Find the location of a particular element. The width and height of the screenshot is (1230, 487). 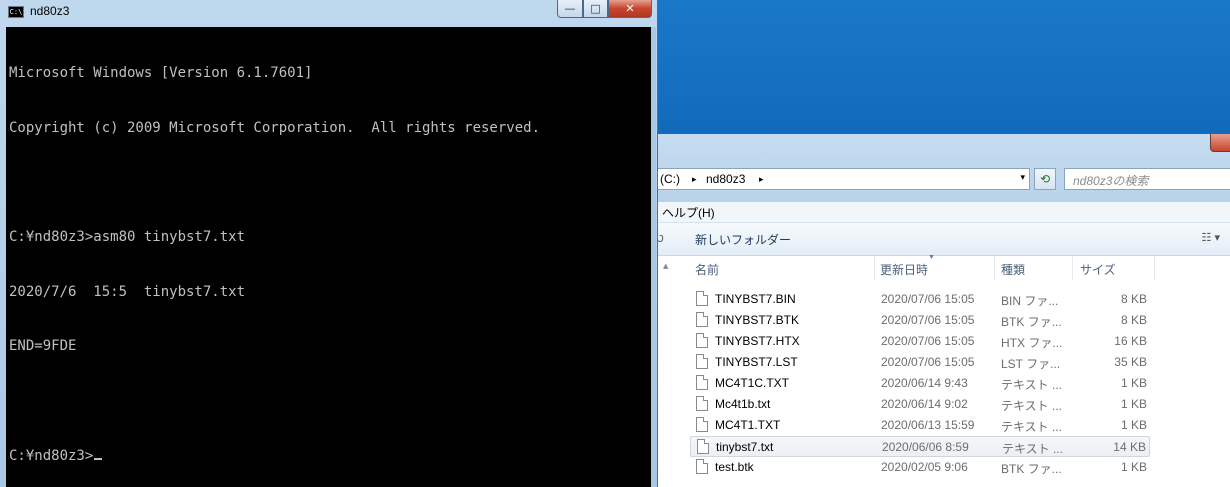

file-size: 14 KB is located at coordinates (1129, 447).